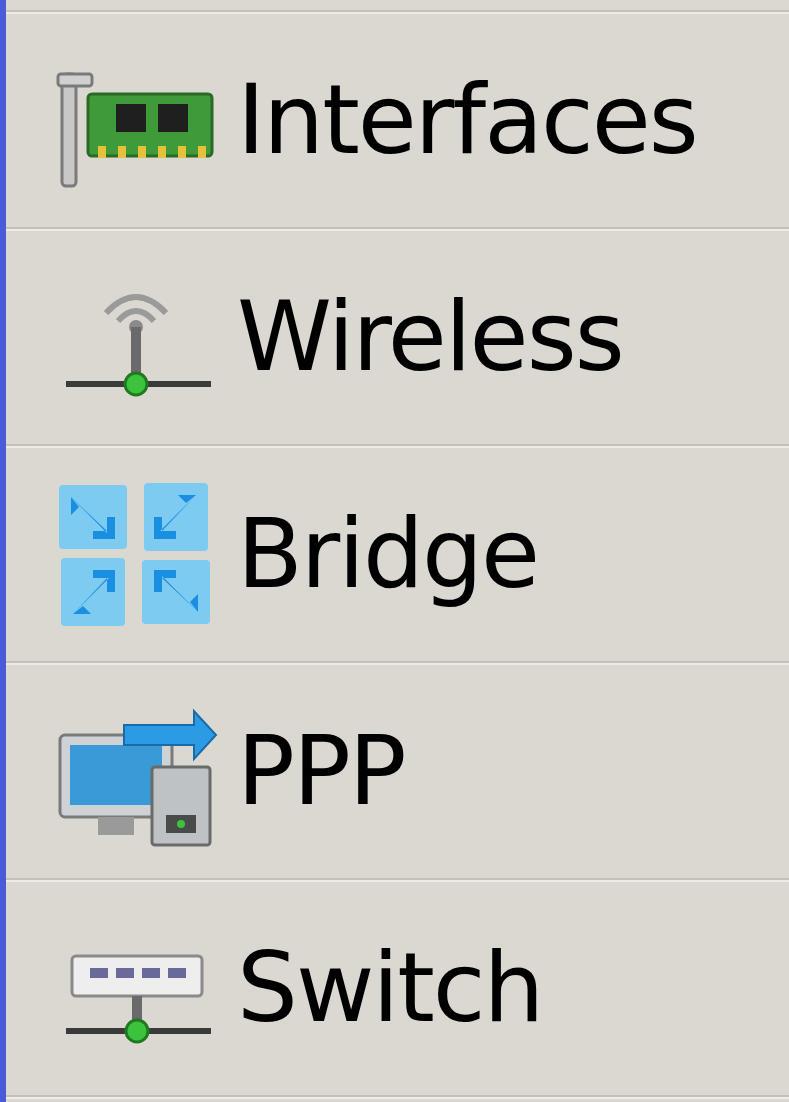 The image size is (789, 1102). What do you see at coordinates (430, 337) in the screenshot?
I see `menu-item-label: Wireless` at bounding box center [430, 337].